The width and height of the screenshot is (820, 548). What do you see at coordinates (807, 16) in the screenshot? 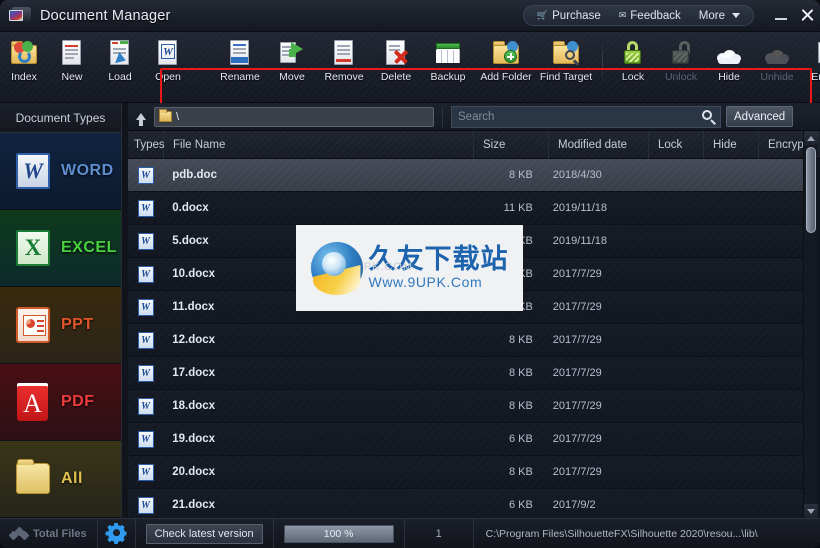
I see `close-button` at bounding box center [807, 16].